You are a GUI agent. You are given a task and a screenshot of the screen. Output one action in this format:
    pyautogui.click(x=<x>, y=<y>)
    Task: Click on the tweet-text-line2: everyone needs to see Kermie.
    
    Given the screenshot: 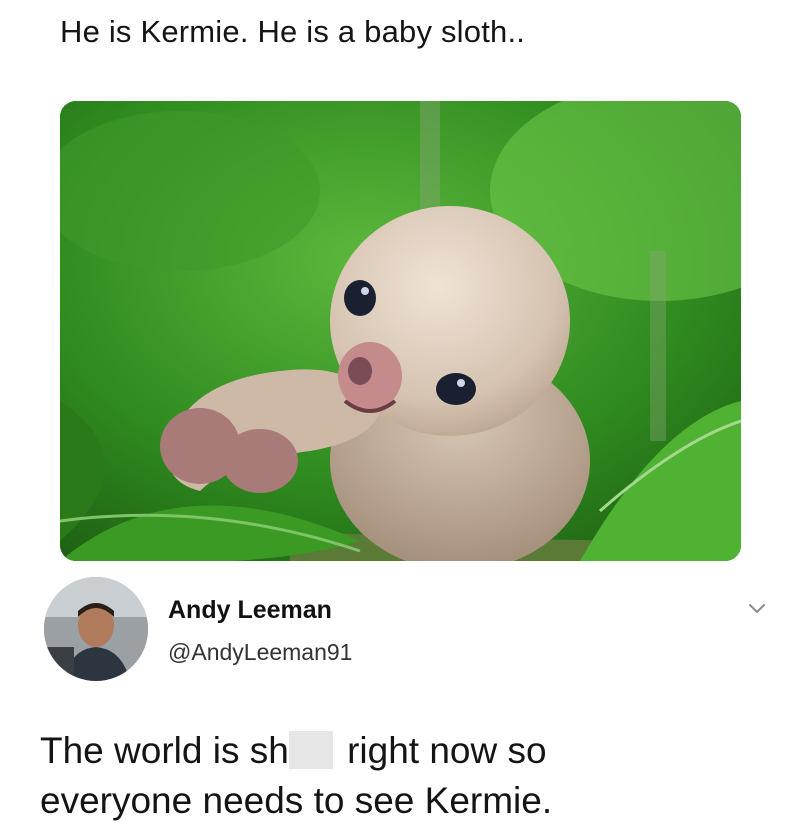 What is the action you would take?
    pyautogui.click(x=296, y=800)
    